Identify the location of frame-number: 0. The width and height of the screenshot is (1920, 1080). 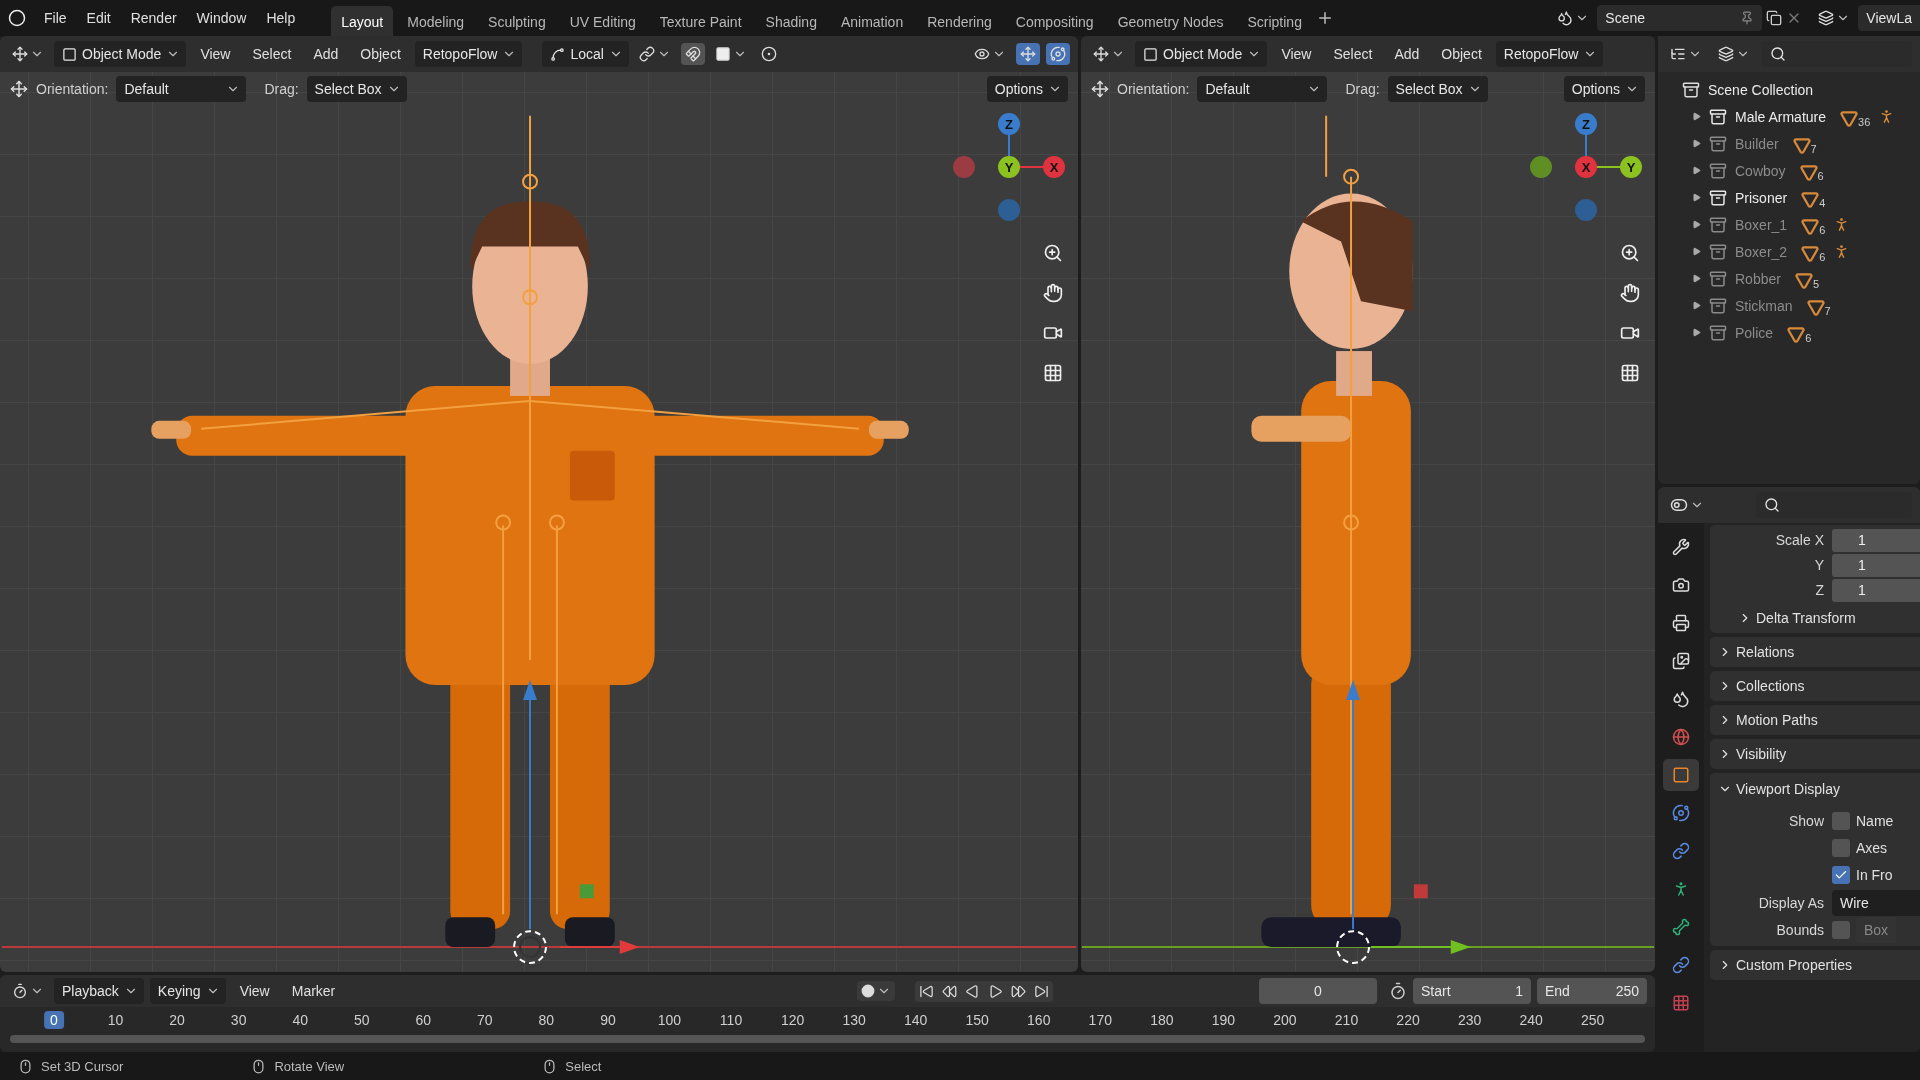
(54, 1020).